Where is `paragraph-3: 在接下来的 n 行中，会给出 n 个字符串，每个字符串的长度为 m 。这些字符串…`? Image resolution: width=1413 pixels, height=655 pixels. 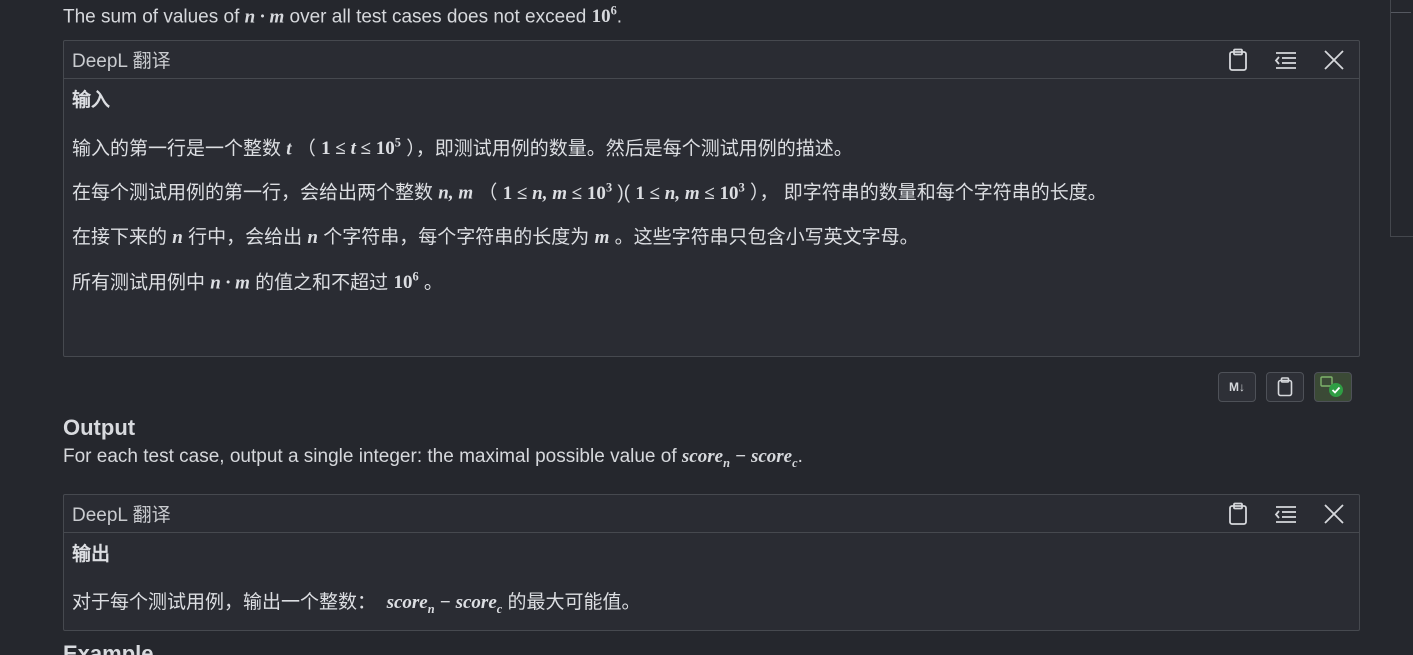
paragraph-3: 在接下来的 n 行中，会给出 n 个字符串，每个字符串的长度为 m 。这些字符串… is located at coordinates (495, 238).